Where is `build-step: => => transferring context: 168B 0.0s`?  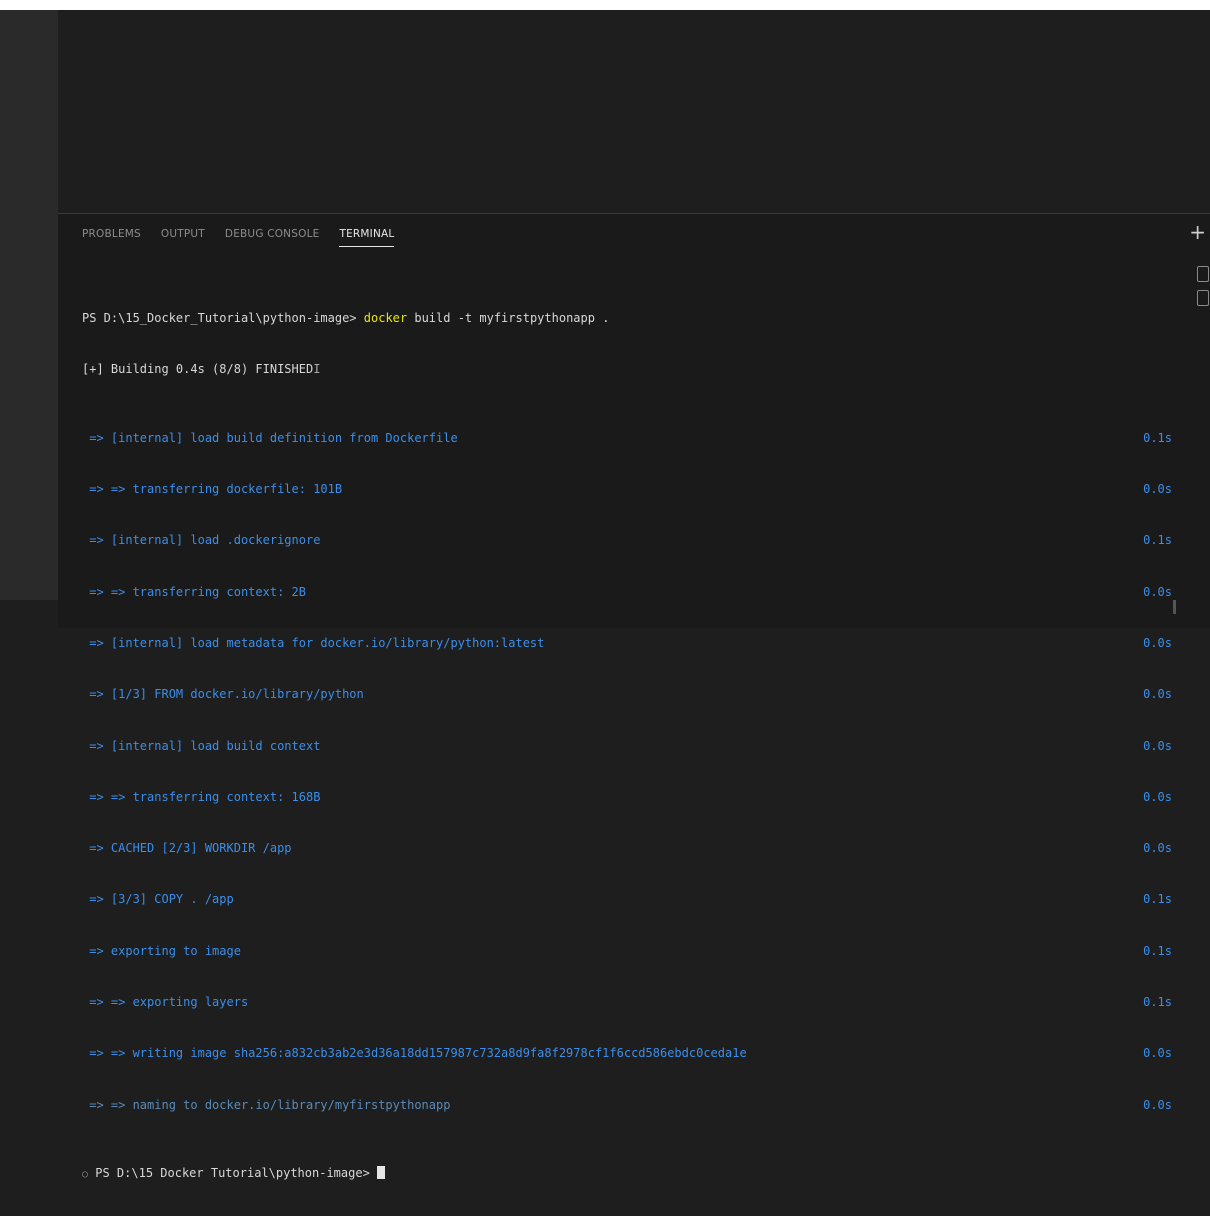
build-step: => => transferring context: 168B 0.0s is located at coordinates (627, 797).